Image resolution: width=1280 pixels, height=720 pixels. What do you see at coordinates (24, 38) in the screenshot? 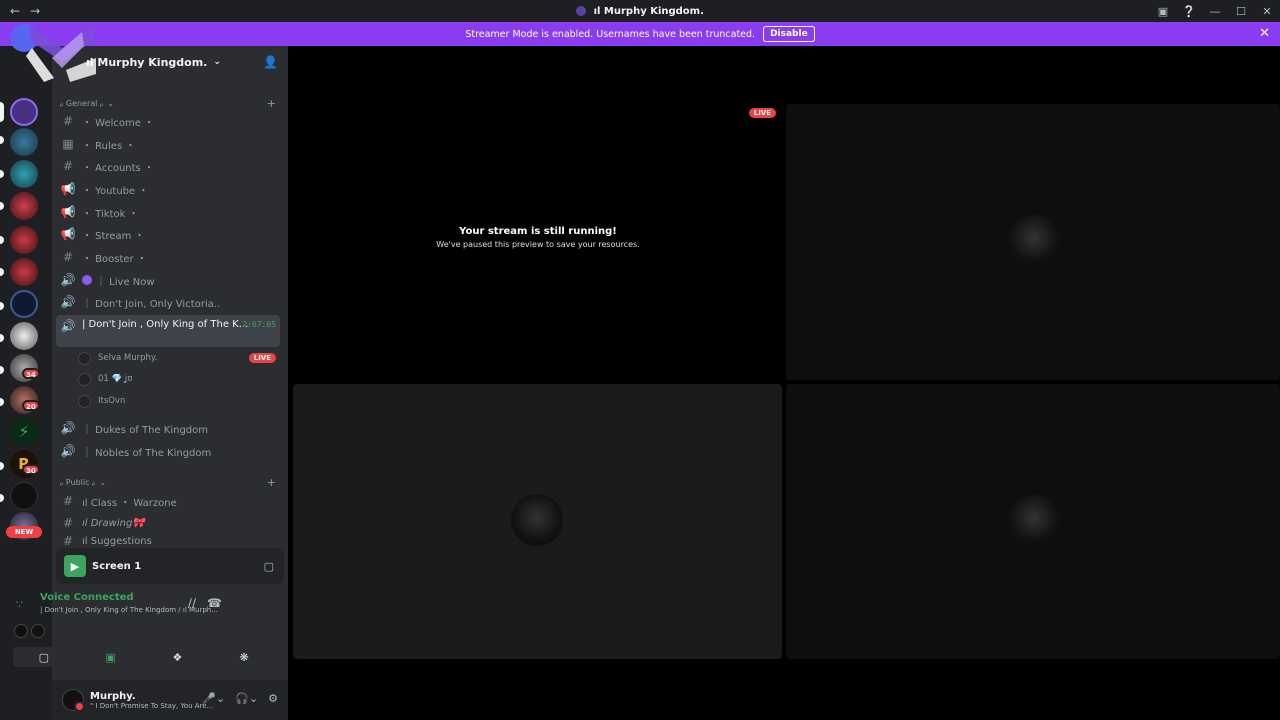
I see `home-icon` at bounding box center [24, 38].